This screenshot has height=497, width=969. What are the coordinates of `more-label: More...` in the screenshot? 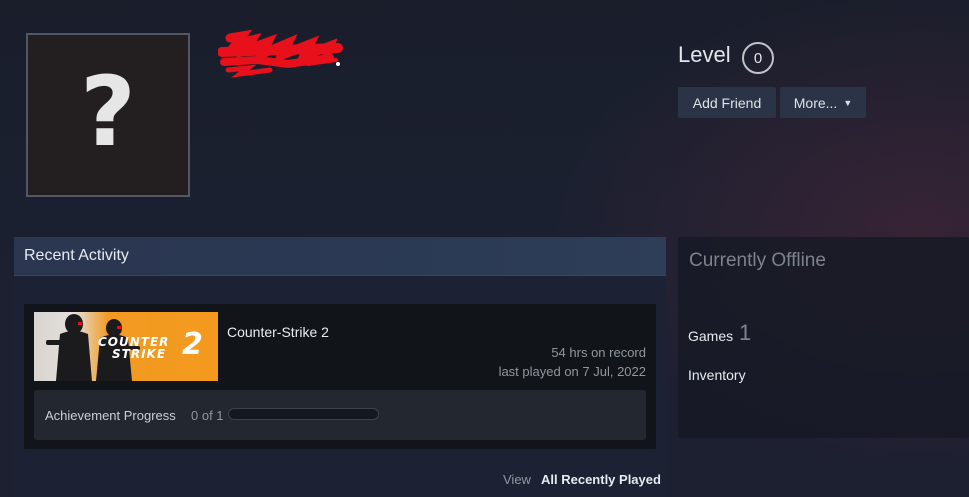 It's located at (815, 102).